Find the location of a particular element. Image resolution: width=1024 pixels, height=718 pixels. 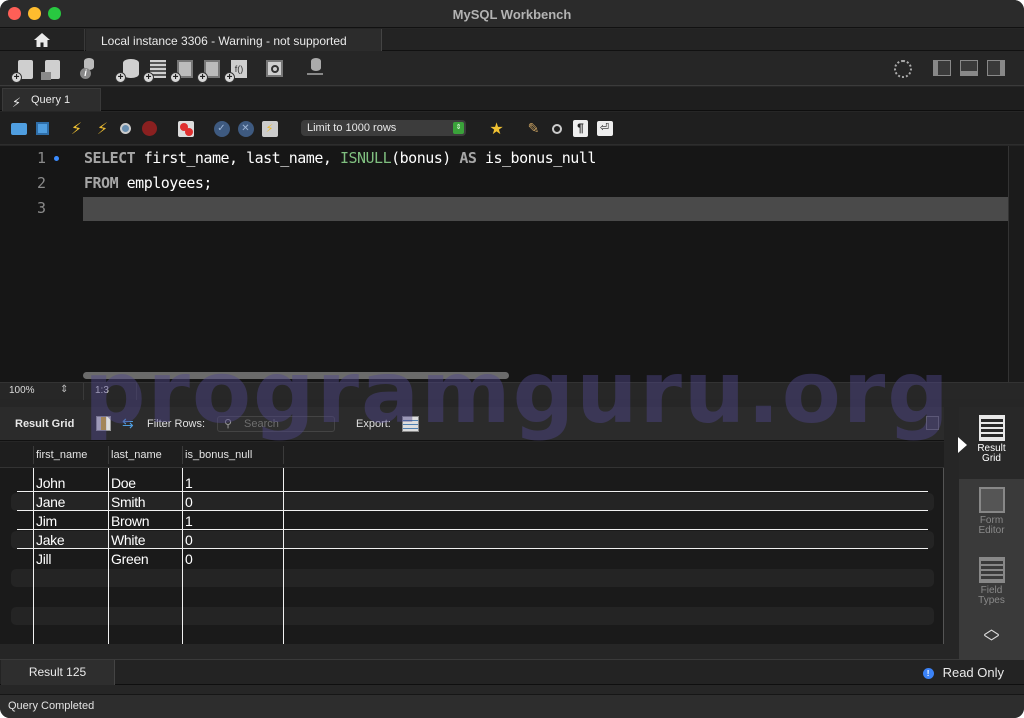

code-line-2: FROM employees; is located at coordinates (148, 183).